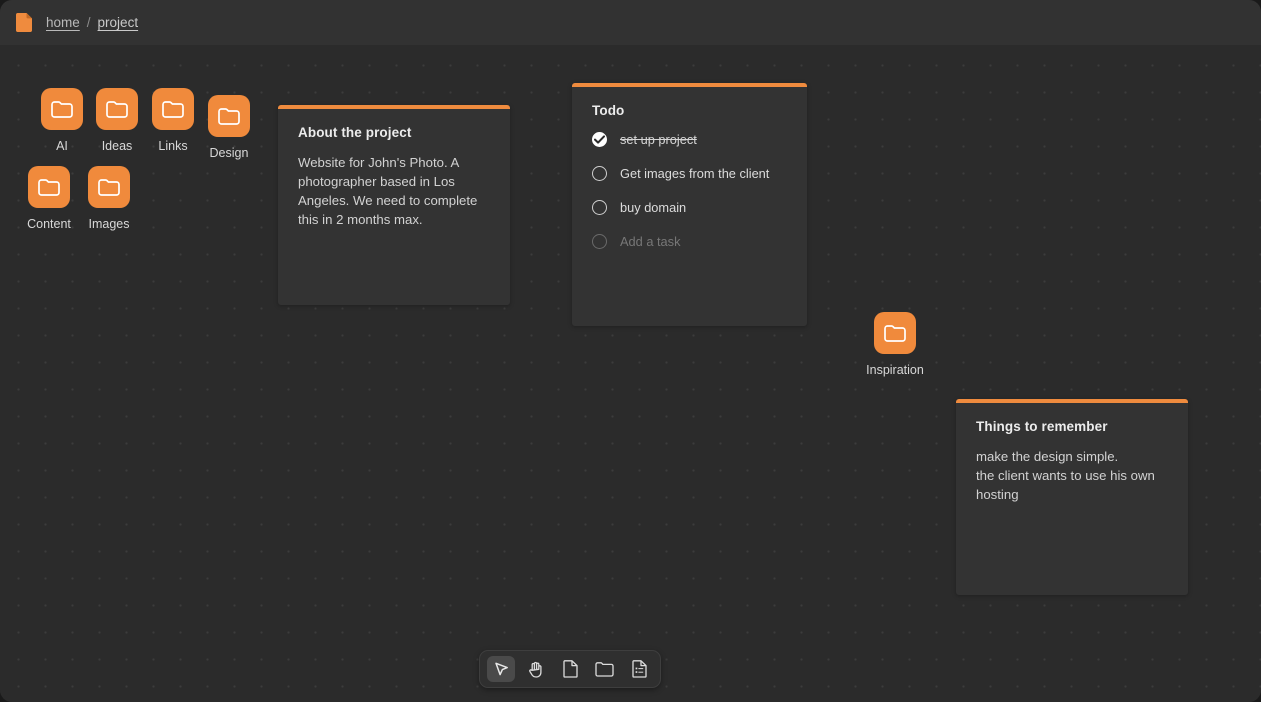 Image resolution: width=1261 pixels, height=702 pixels. I want to click on breadcrumb-item-project: project, so click(118, 22).